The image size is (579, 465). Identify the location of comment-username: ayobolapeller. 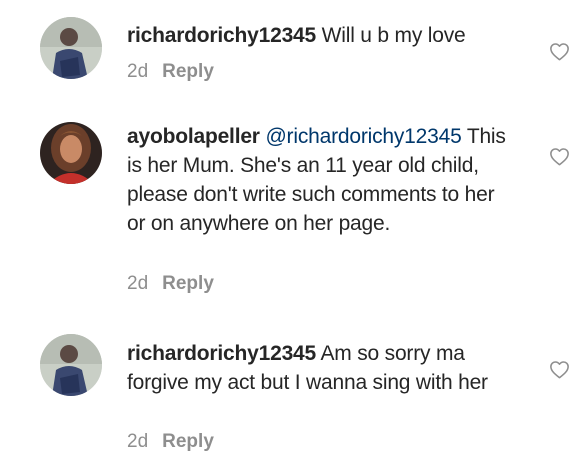
(193, 136).